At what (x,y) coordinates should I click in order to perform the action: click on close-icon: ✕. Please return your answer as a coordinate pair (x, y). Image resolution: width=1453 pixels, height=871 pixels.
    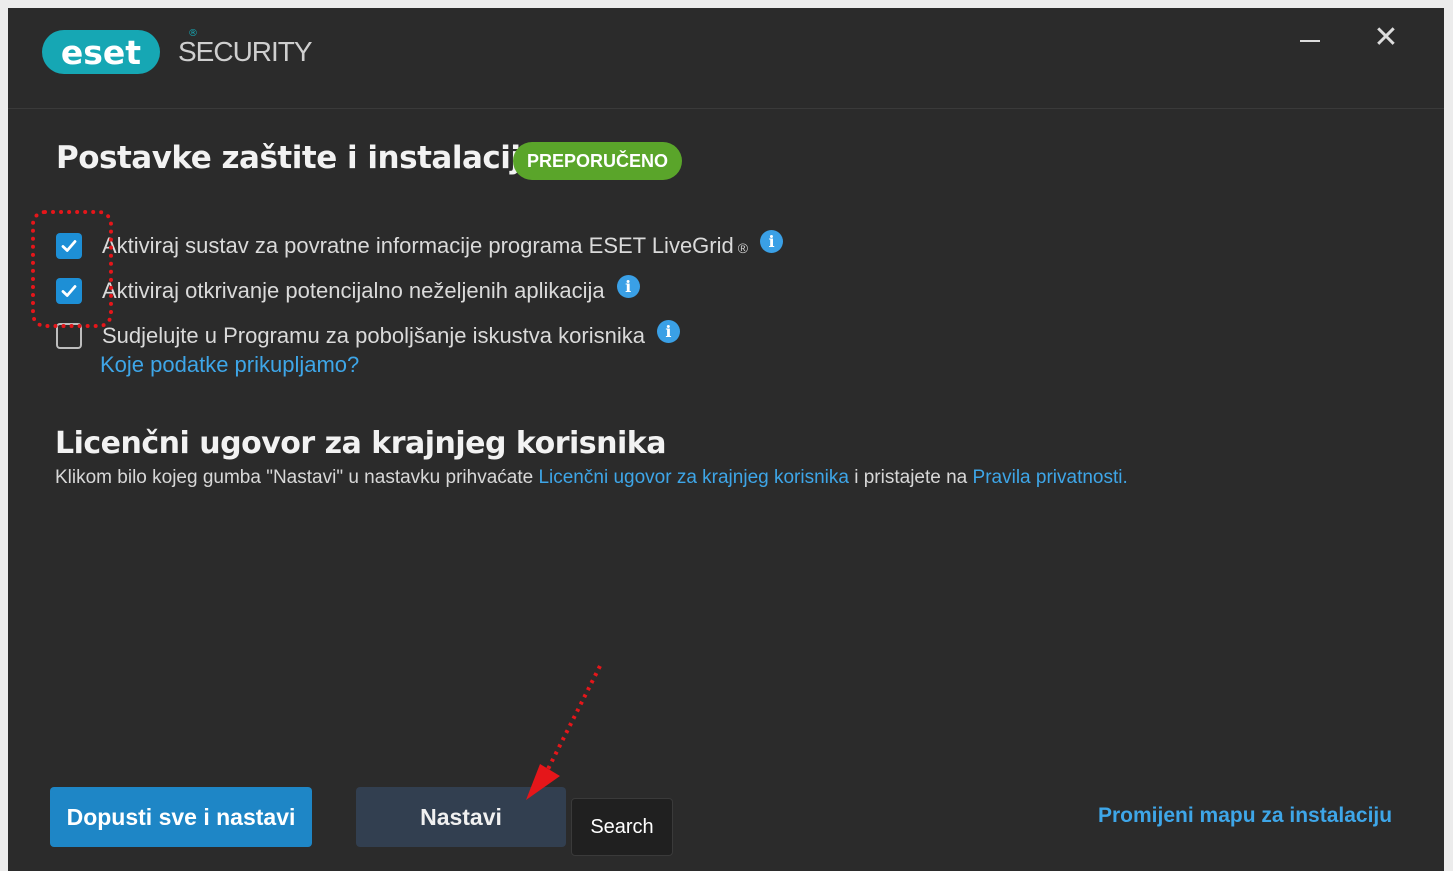
    Looking at the image, I should click on (1386, 37).